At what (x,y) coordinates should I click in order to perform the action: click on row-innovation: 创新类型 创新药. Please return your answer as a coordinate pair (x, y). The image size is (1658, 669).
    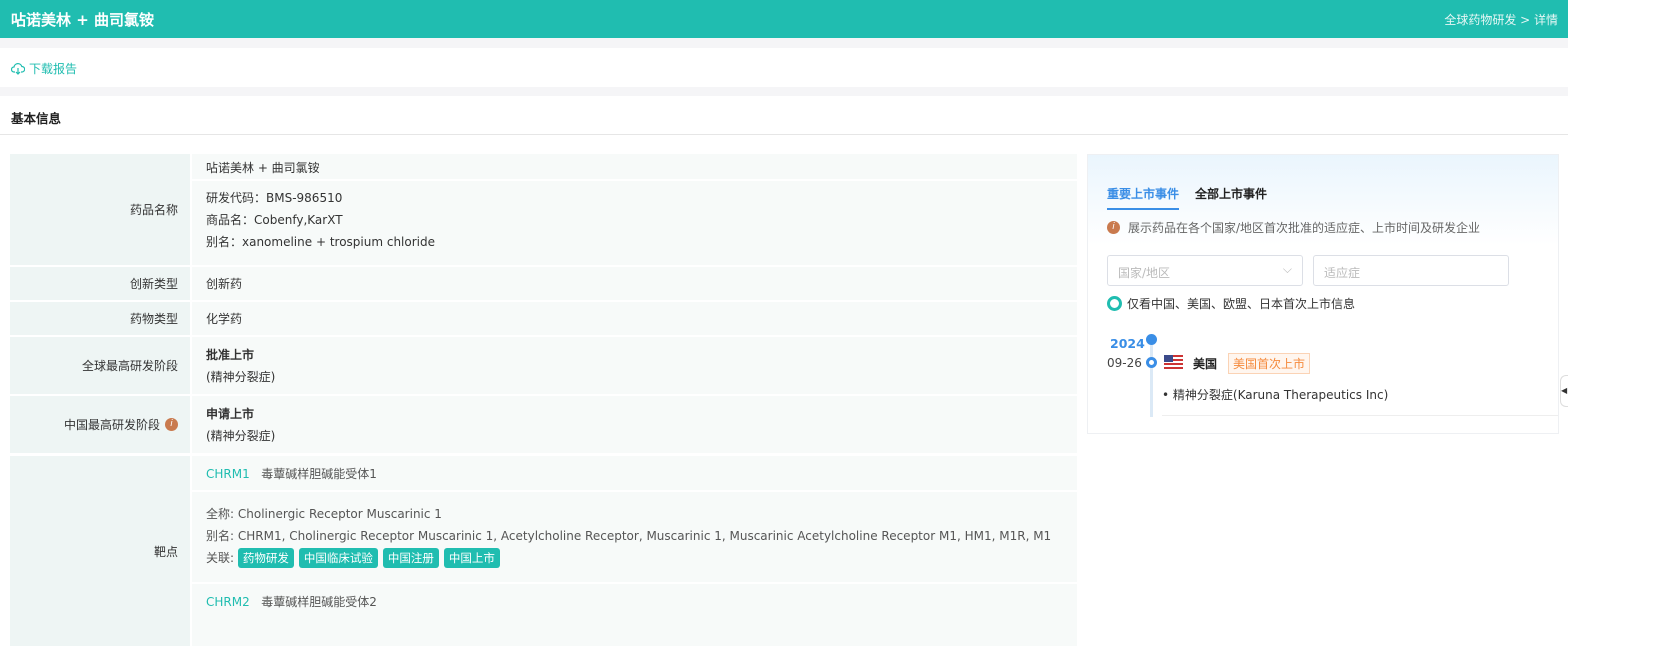
    Looking at the image, I should click on (543, 283).